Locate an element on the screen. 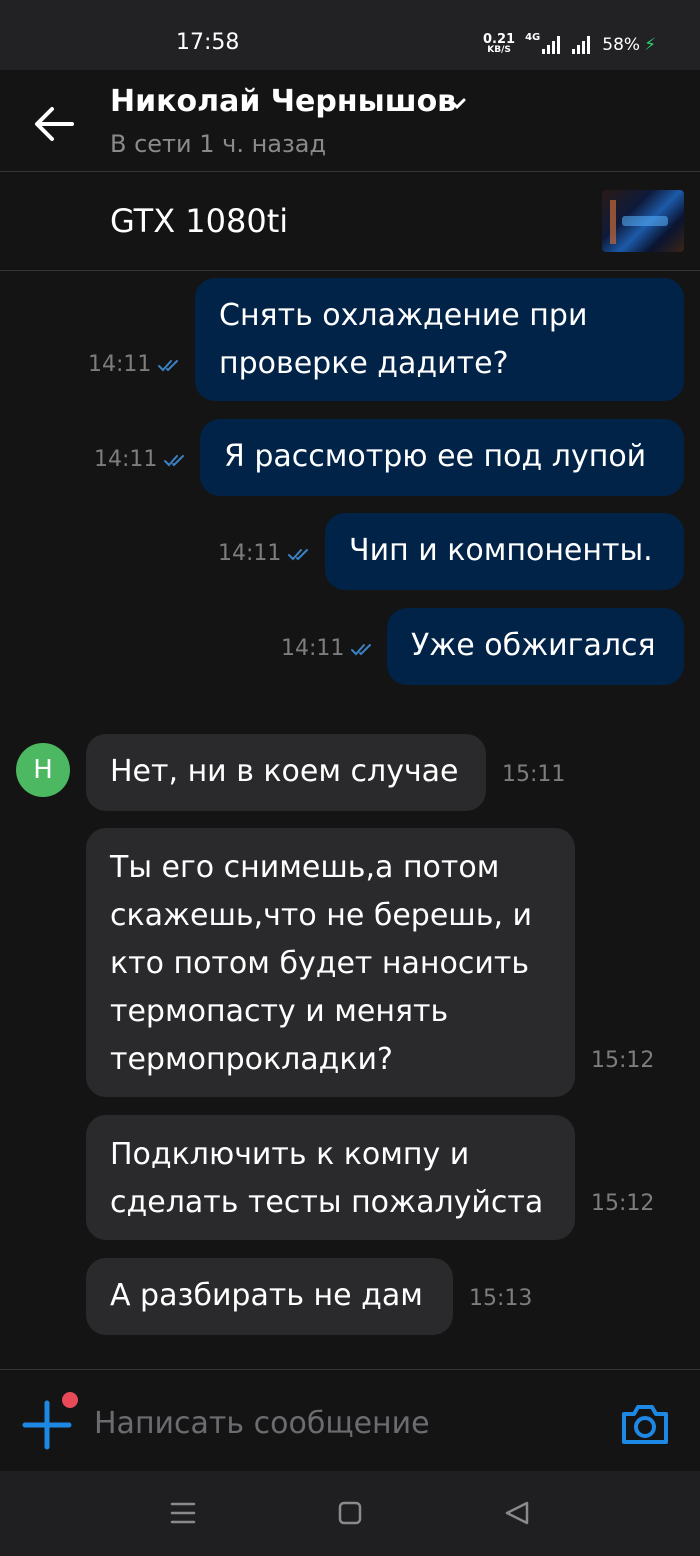 The image size is (700, 1556). charging-icon: ⚡ is located at coordinates (650, 45).